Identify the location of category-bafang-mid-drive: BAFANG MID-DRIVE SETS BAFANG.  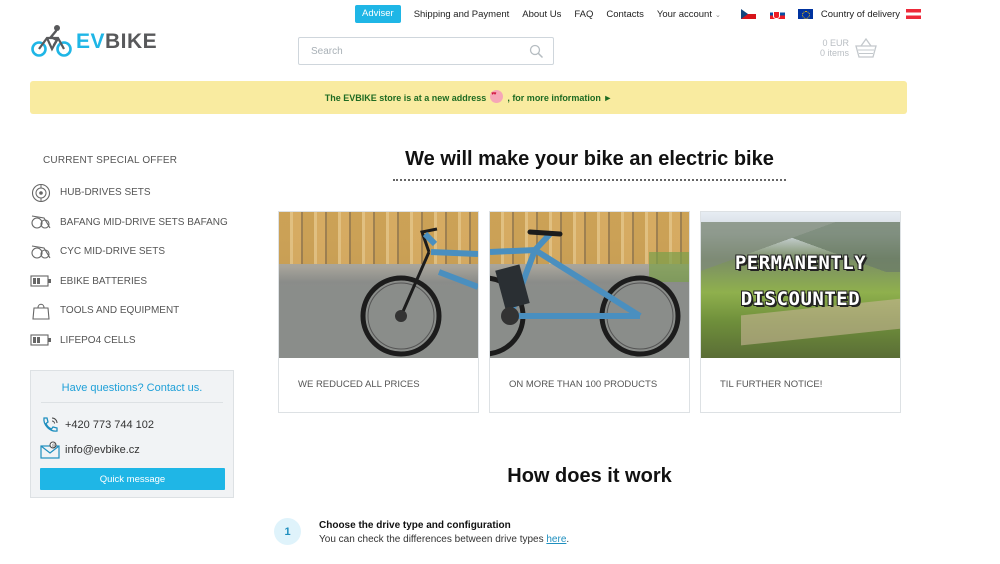
(135, 223).